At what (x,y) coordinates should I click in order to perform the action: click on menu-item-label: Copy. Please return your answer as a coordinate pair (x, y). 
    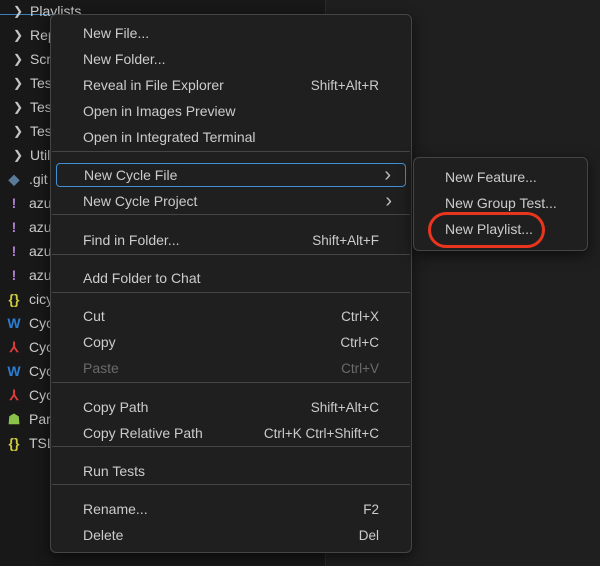
    Looking at the image, I should click on (99, 342).